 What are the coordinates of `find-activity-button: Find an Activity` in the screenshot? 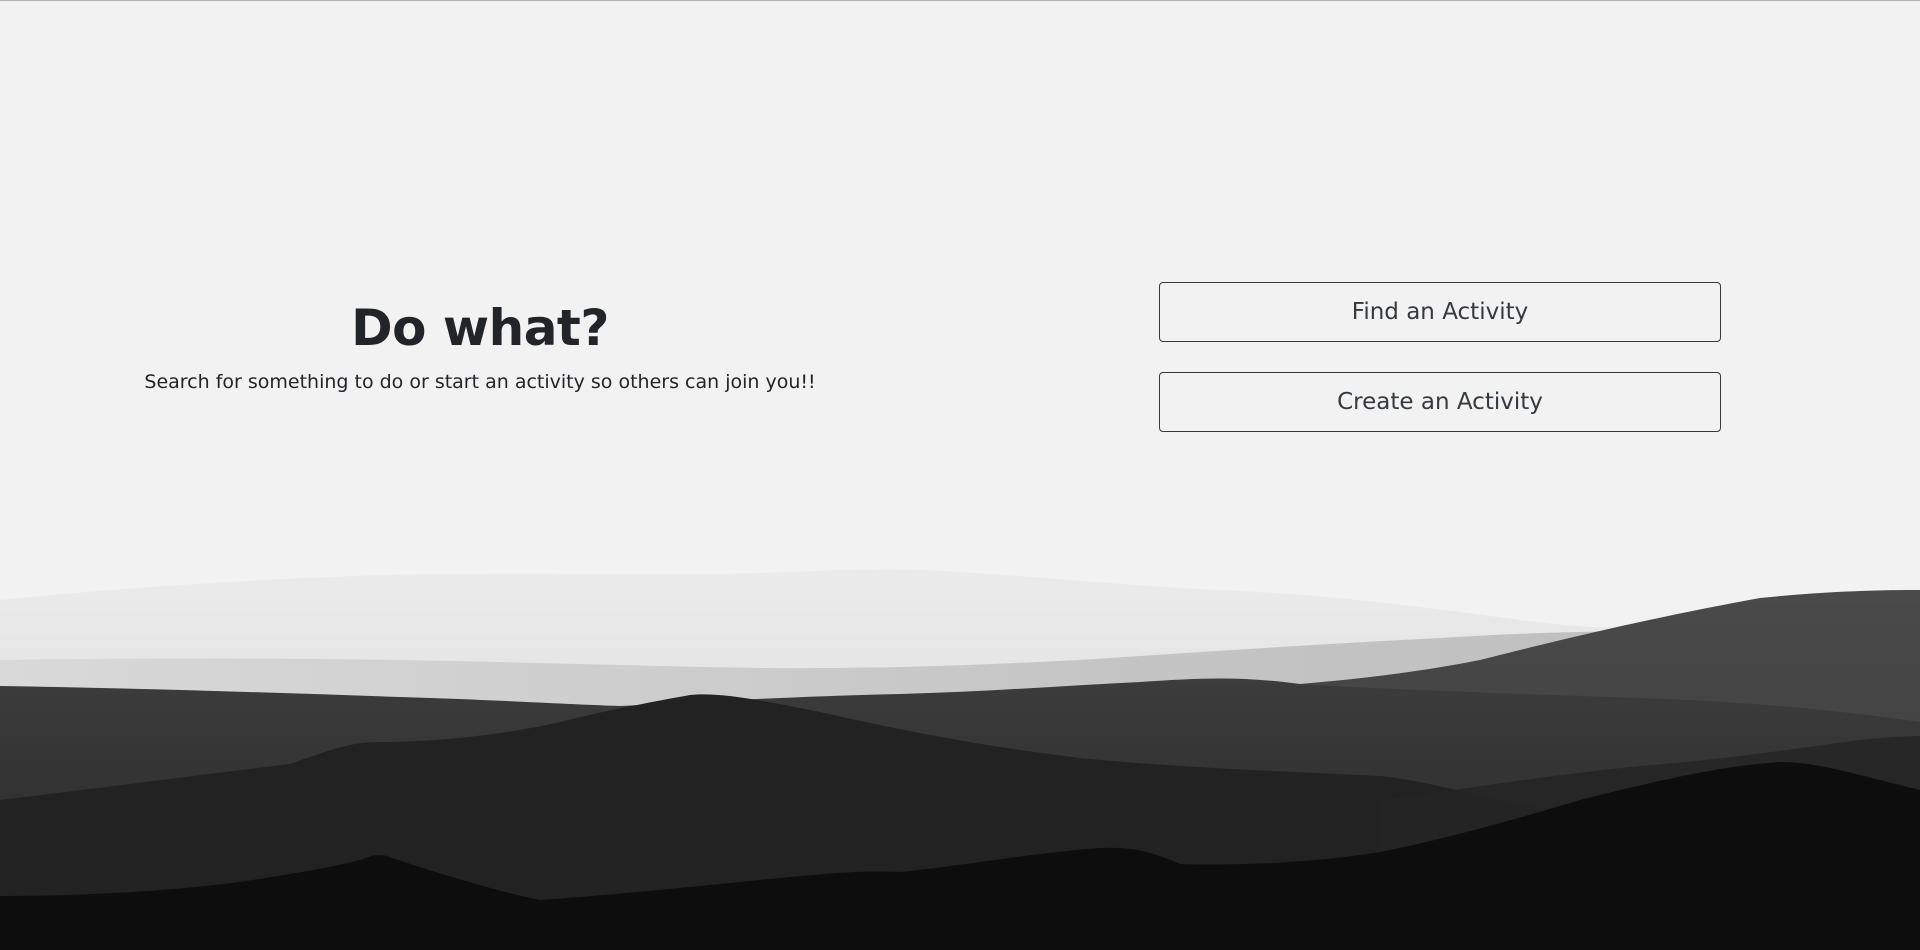 It's located at (1440, 312).